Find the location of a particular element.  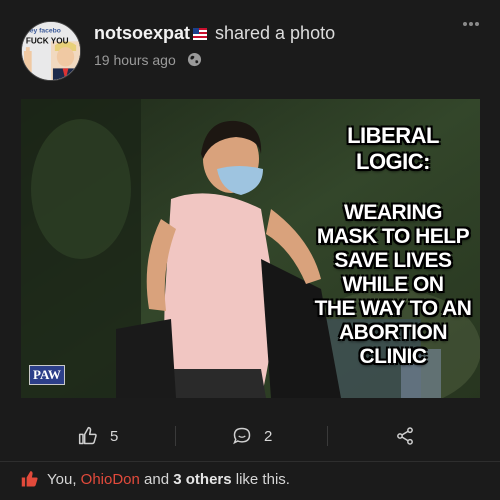

share-button is located at coordinates (405, 436).